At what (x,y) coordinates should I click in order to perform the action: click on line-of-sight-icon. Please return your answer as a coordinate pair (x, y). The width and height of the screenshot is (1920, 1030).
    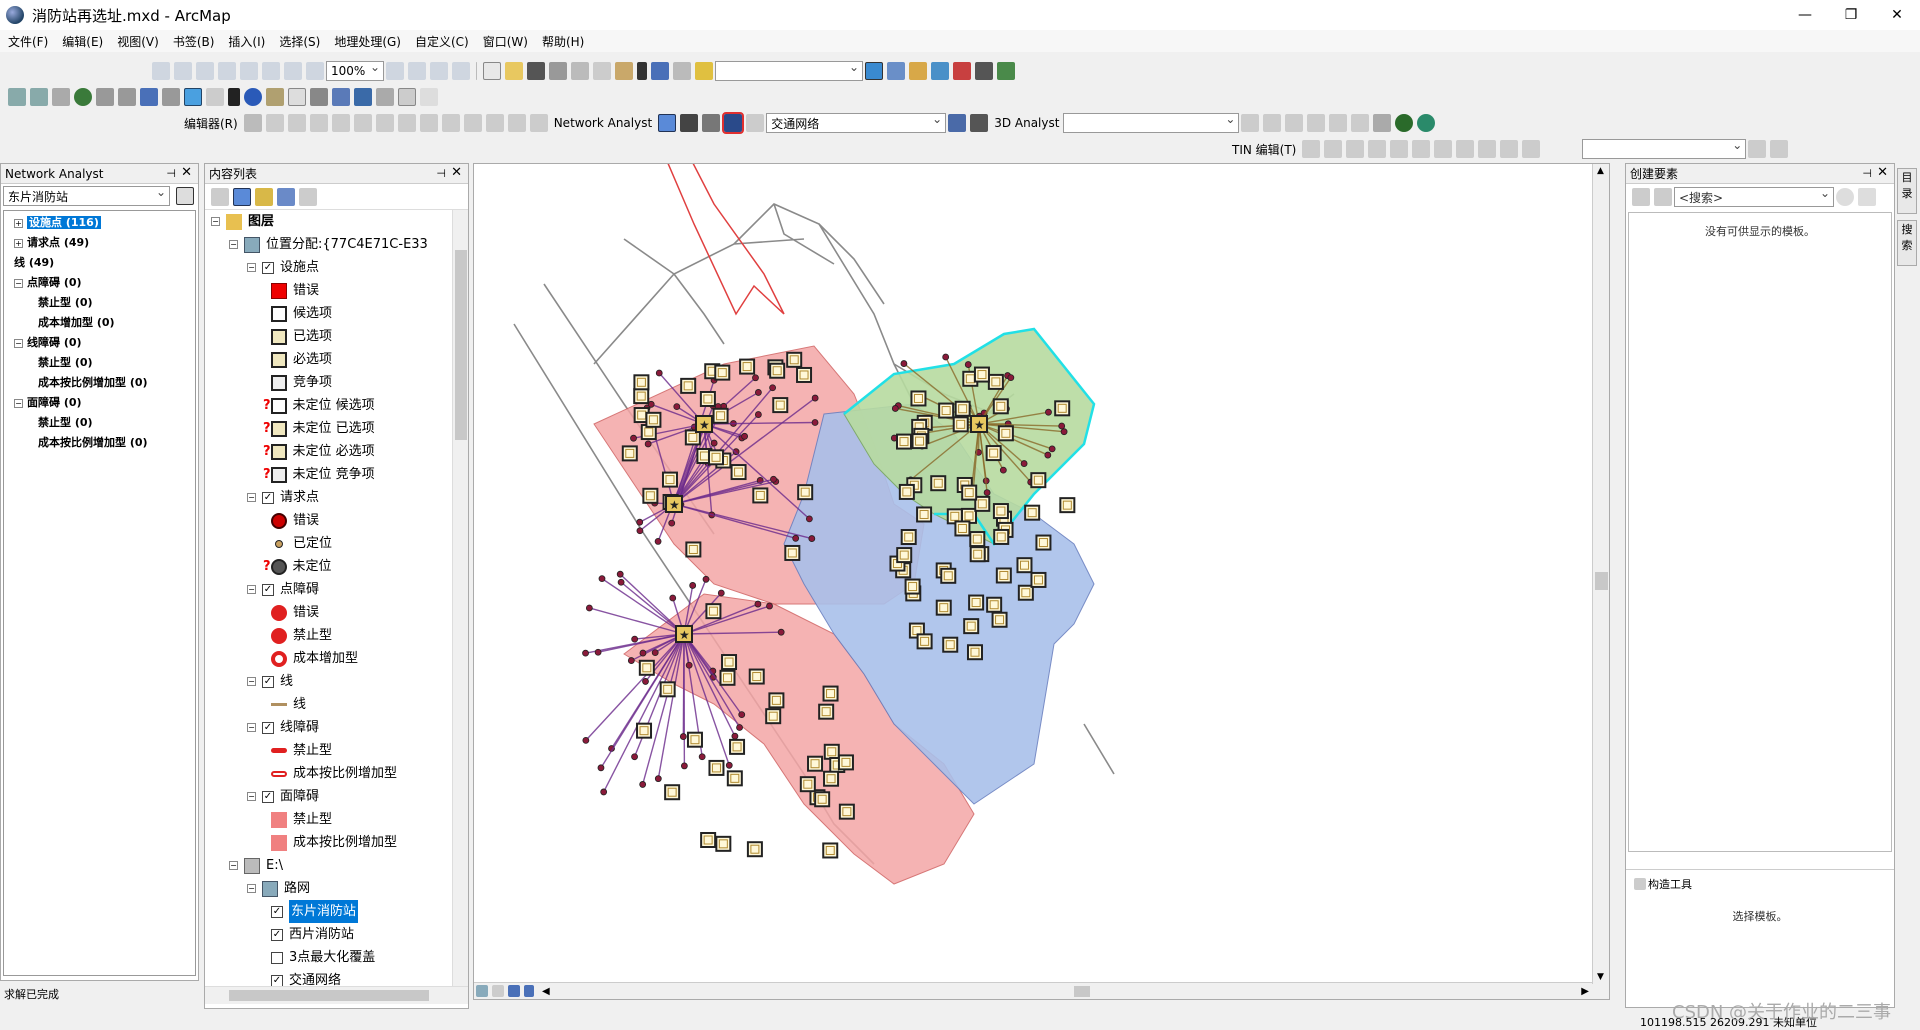
    Looking at the image, I should click on (1294, 123).